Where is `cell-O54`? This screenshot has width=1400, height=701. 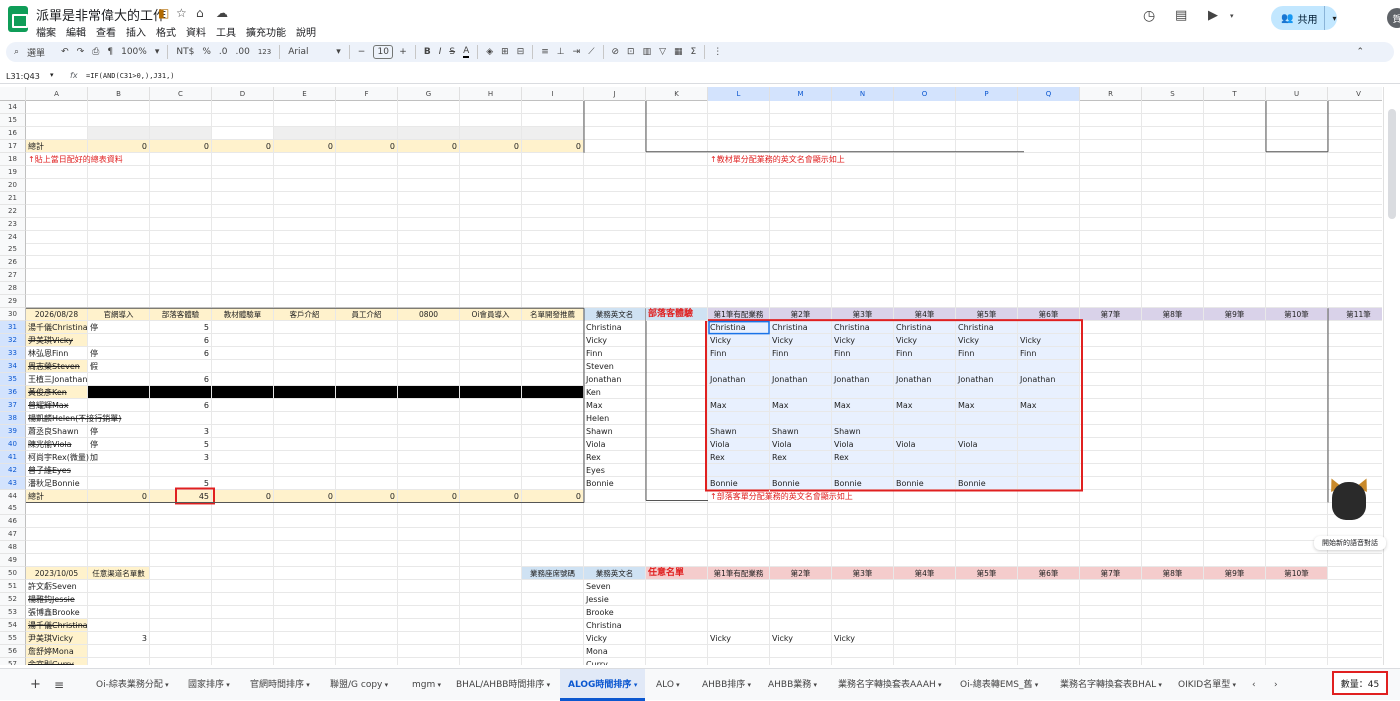 cell-O54 is located at coordinates (925, 625).